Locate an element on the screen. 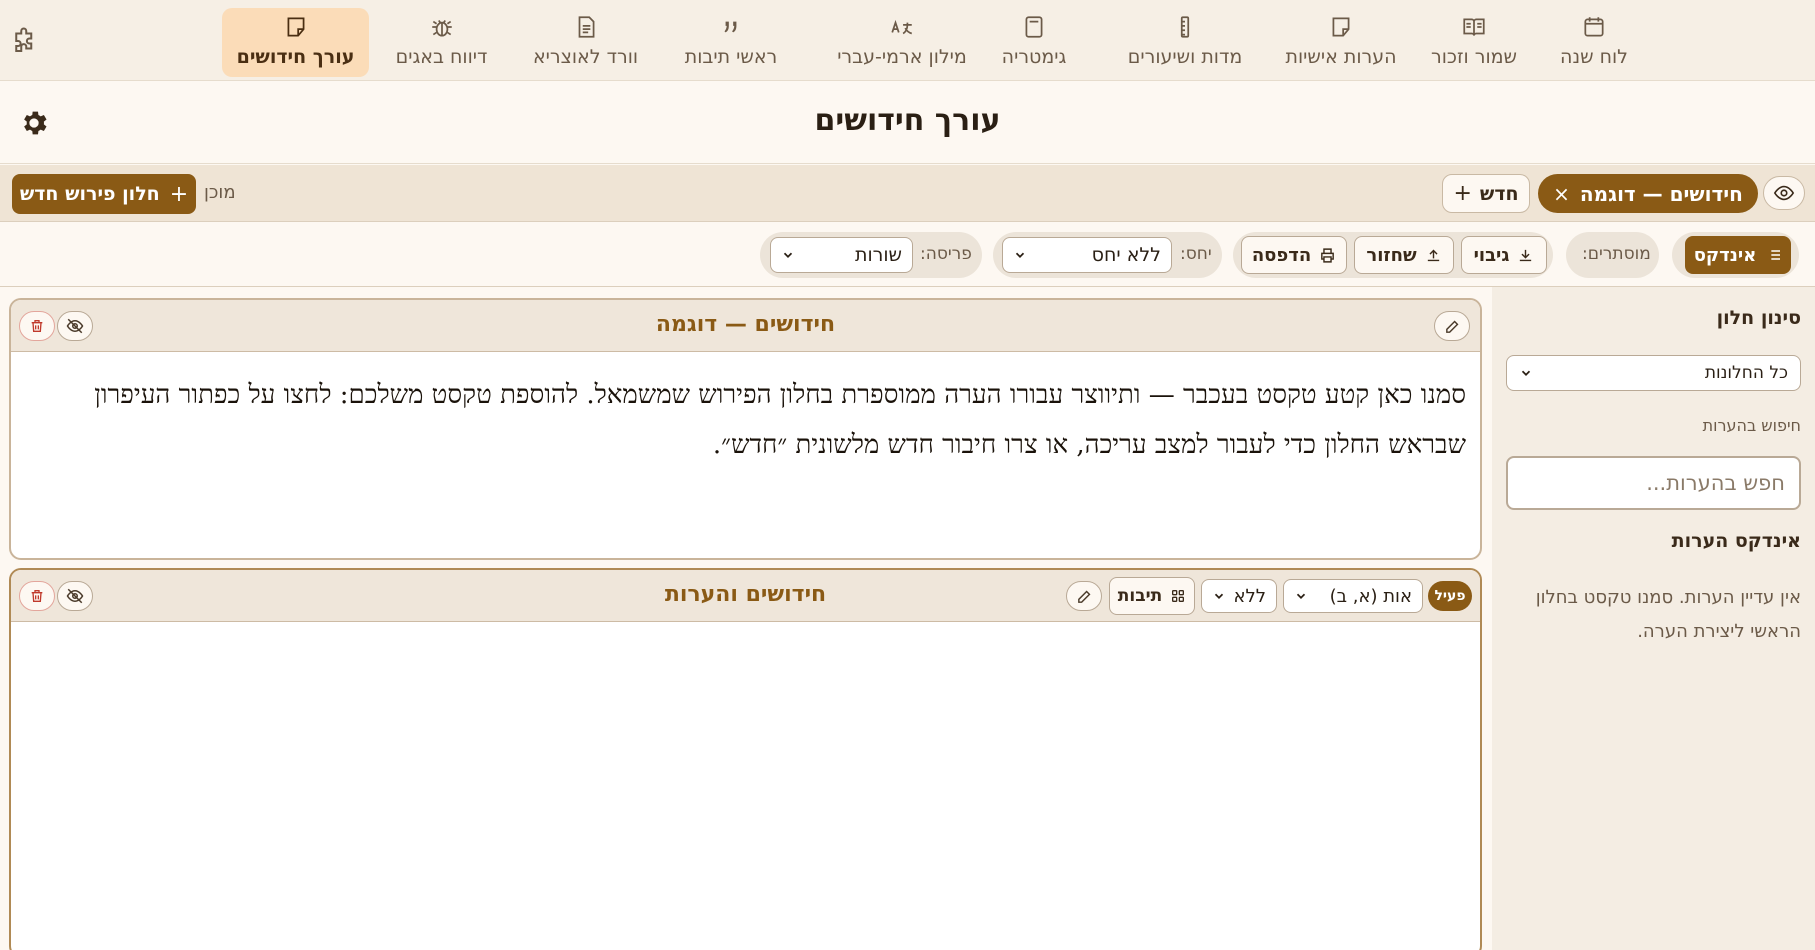 Image resolution: width=1815 pixels, height=950 pixels. document-icon is located at coordinates (586, 27).